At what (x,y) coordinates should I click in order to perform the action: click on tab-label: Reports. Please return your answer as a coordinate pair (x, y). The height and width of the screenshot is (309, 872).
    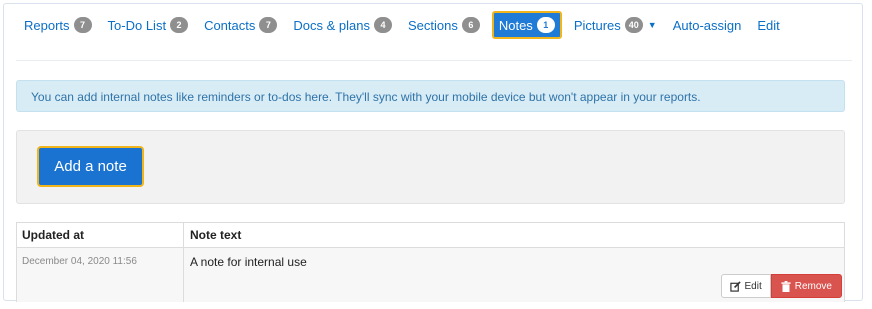
    Looking at the image, I should click on (47, 25).